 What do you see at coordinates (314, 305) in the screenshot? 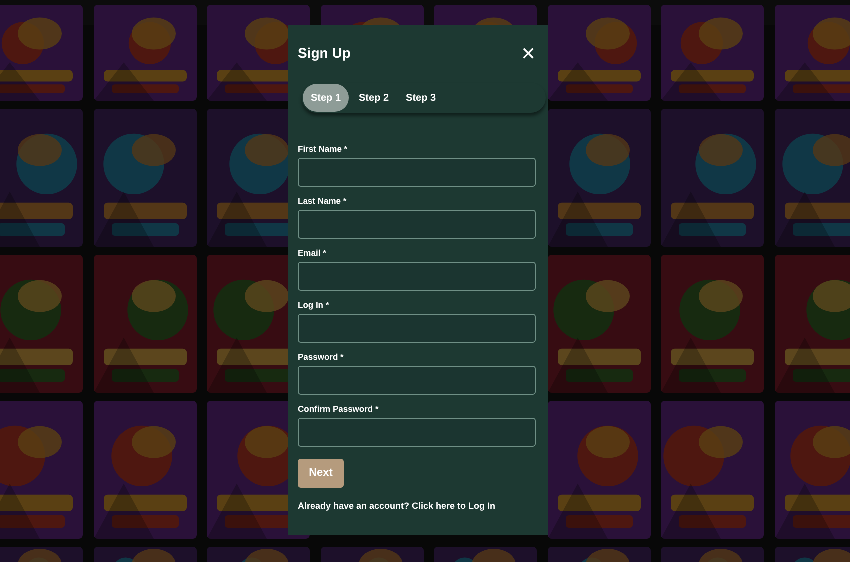
I see `field-label: Log In *` at bounding box center [314, 305].